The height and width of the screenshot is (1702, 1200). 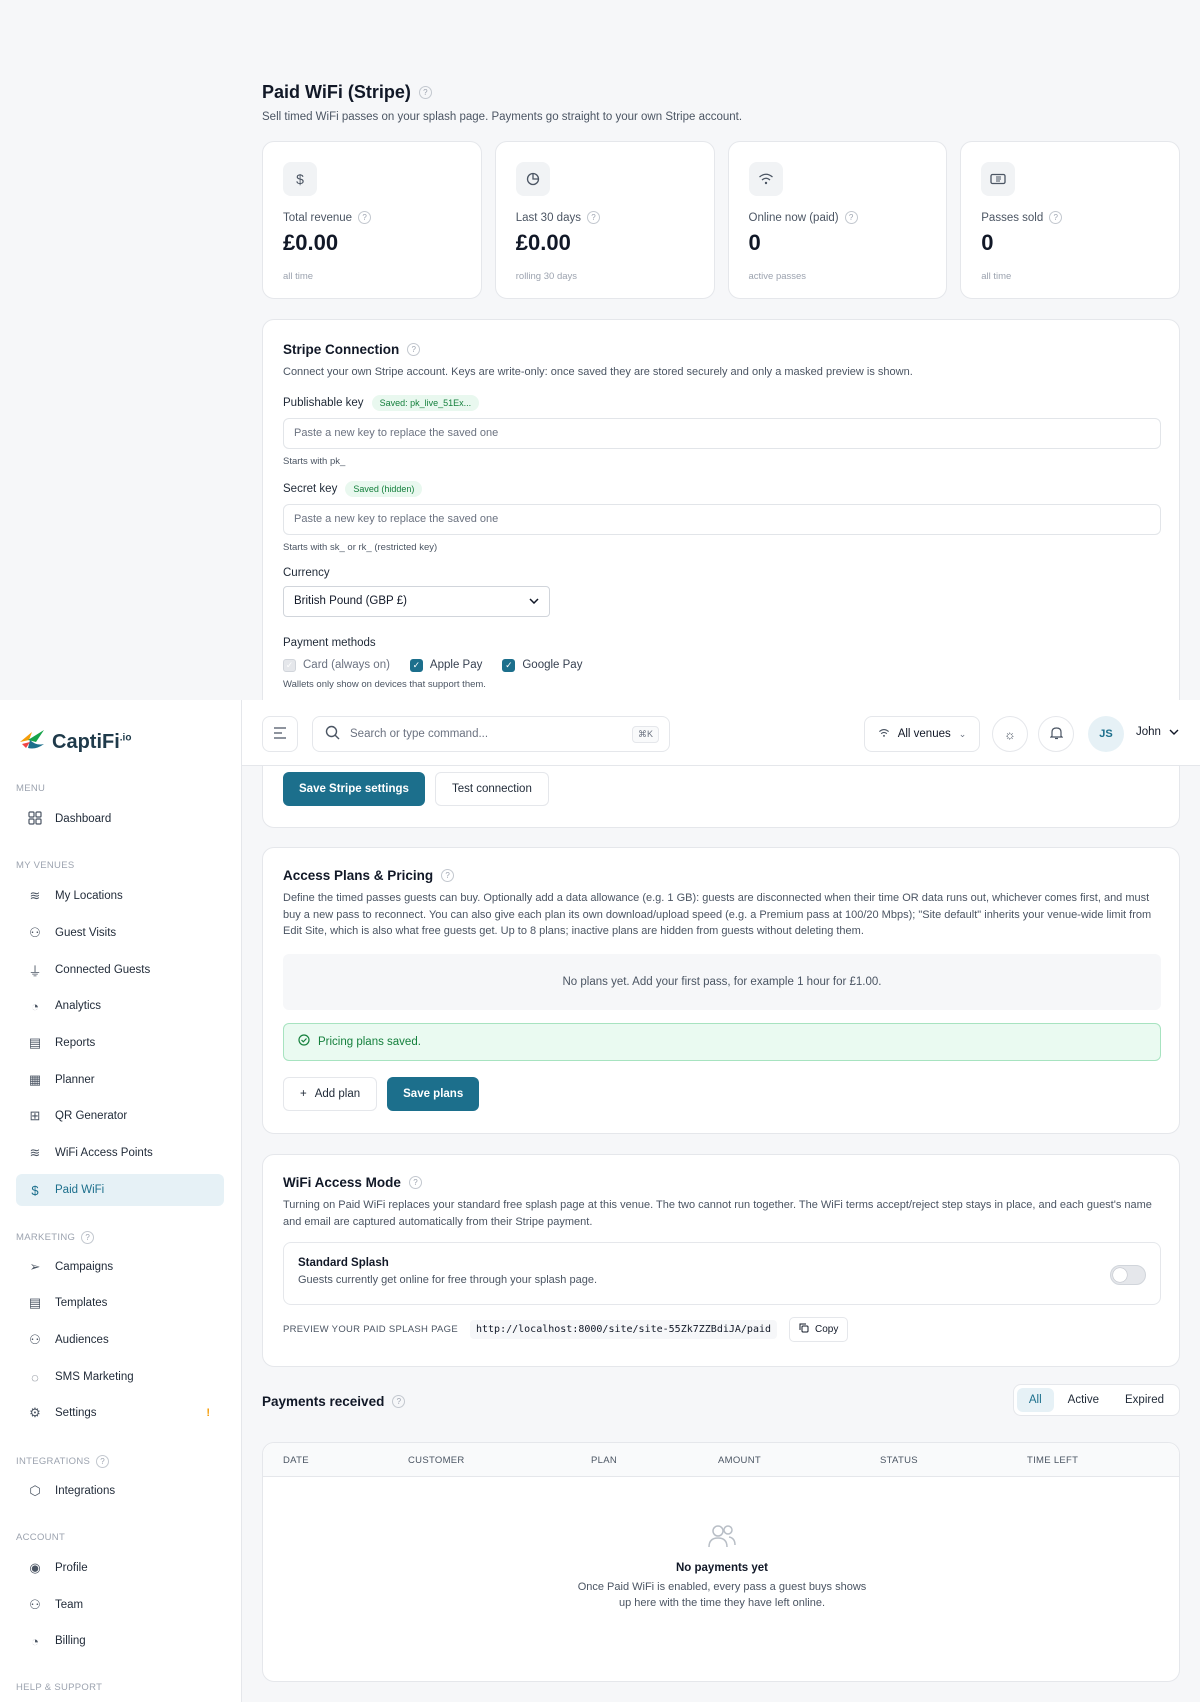 What do you see at coordinates (532, 179) in the screenshot?
I see `pie-chart-icon` at bounding box center [532, 179].